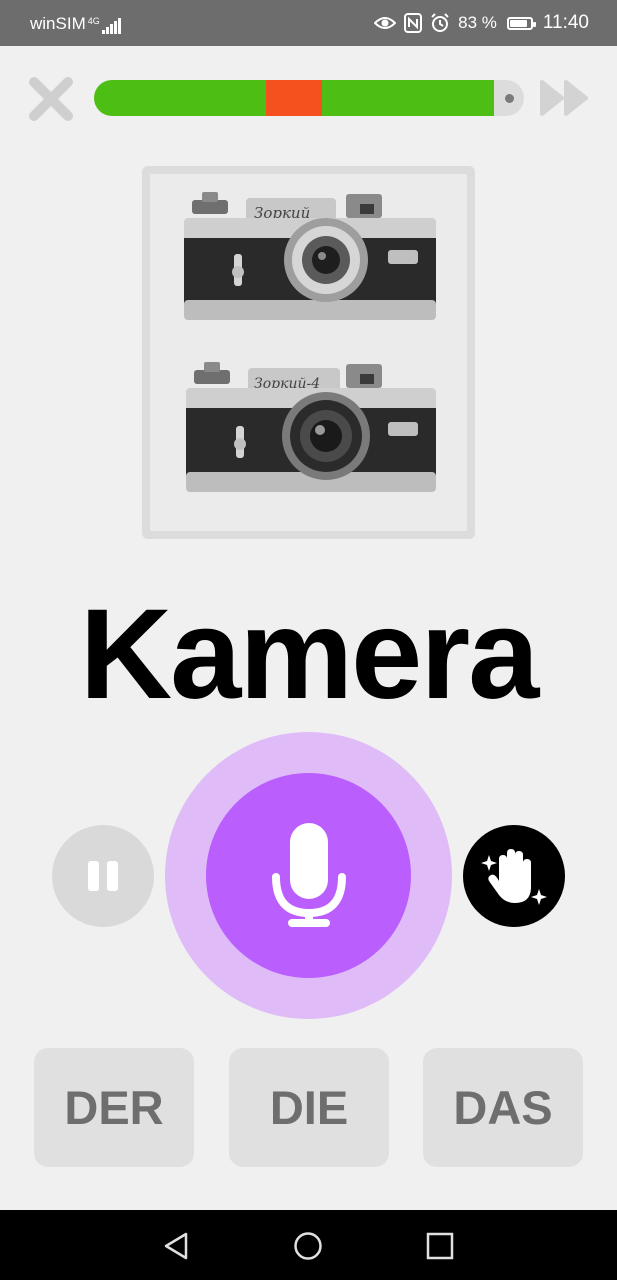  I want to click on article-button-der: DER, so click(114, 1107).